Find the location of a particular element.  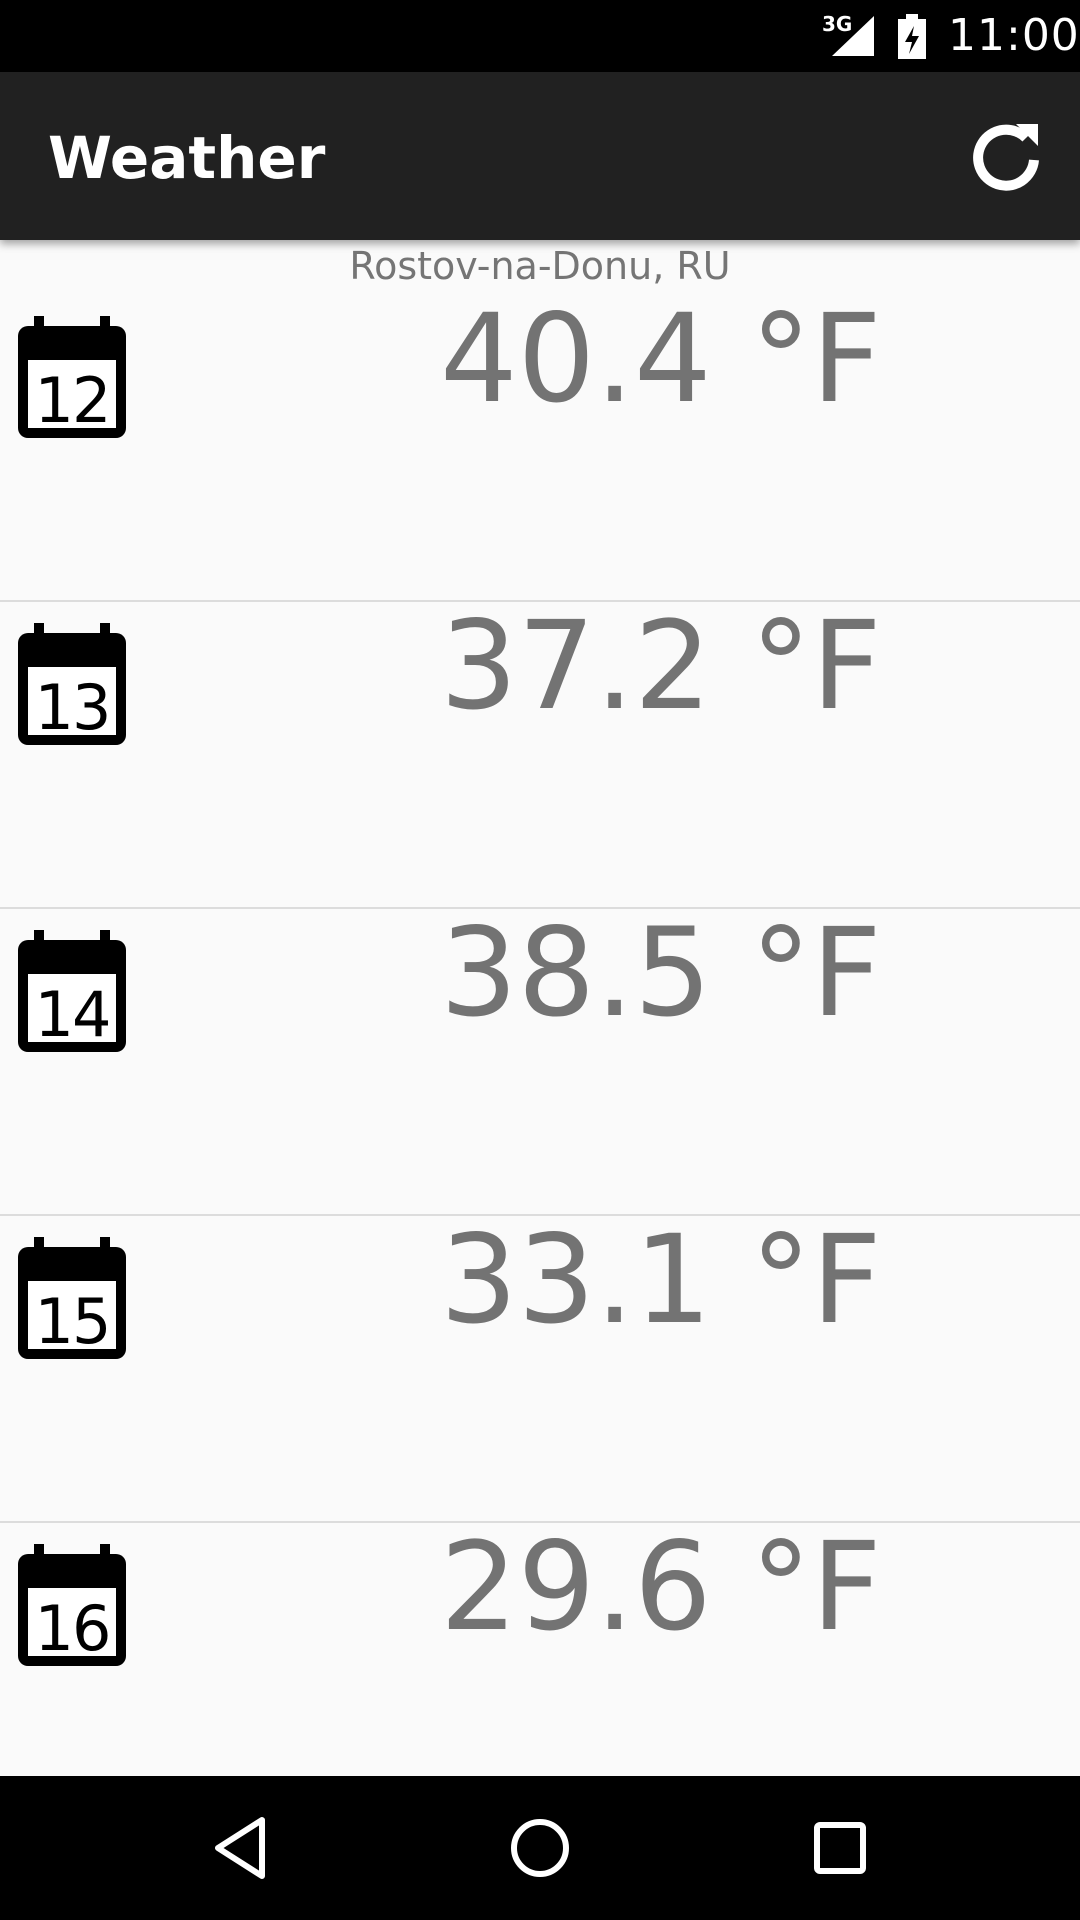

temperature-value: 33.1 °F is located at coordinates (661, 1280).